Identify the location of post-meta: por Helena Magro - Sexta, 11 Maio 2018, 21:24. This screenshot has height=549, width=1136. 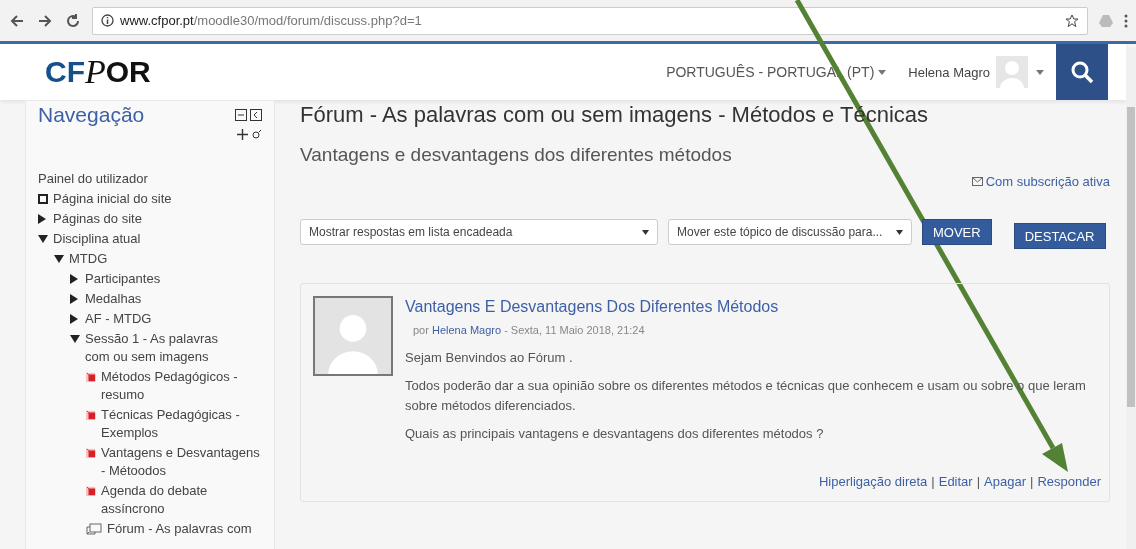
(529, 330).